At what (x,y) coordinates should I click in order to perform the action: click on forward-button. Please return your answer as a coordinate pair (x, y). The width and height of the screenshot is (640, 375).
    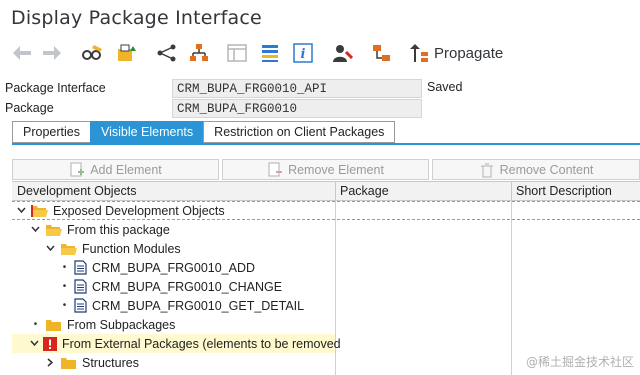
    Looking at the image, I should click on (52, 53).